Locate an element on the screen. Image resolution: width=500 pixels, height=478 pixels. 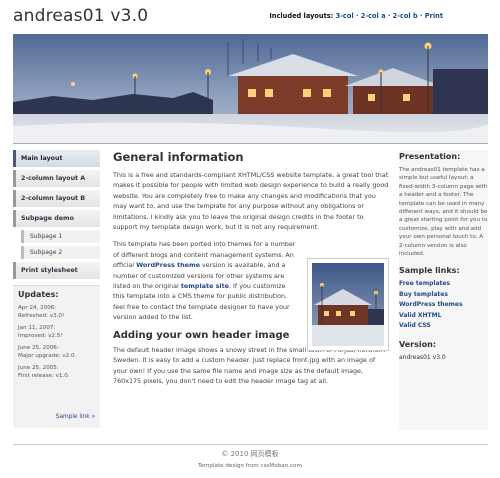
wordpress-theme-link: WordPress theme is located at coordinates (168, 265).